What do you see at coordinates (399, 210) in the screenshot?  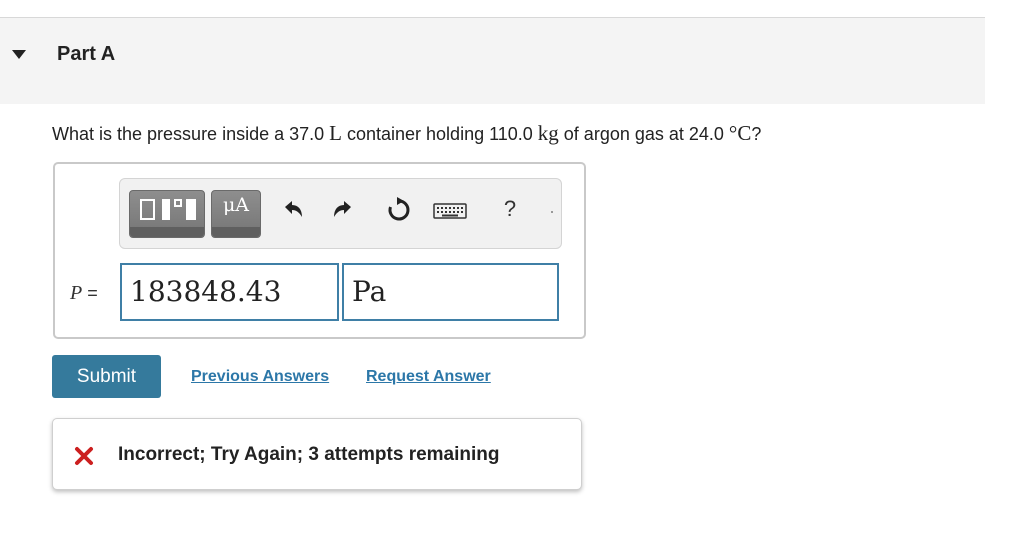 I see `reset-icon` at bounding box center [399, 210].